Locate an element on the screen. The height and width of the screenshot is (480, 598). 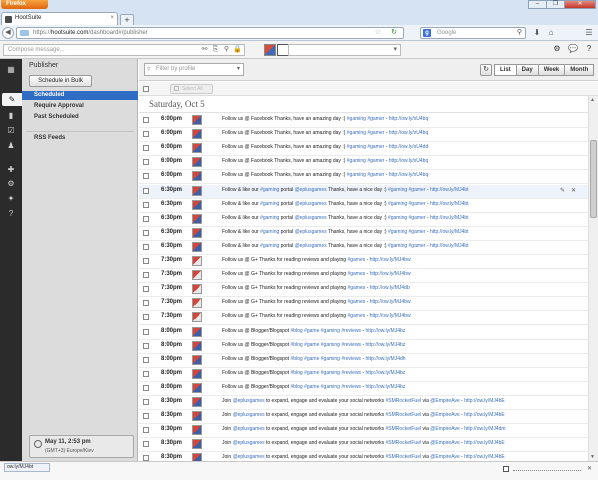
bulk-action-button: Select All is located at coordinates (191, 89).